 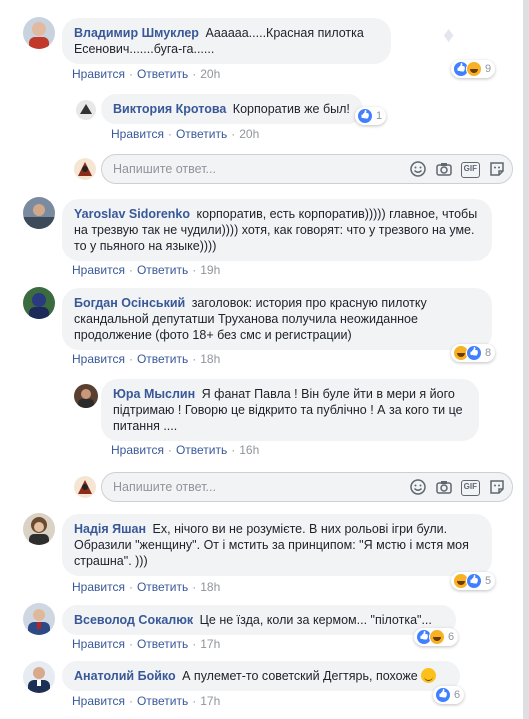 What do you see at coordinates (154, 394) in the screenshot?
I see `comment-author: Юра Мыслин` at bounding box center [154, 394].